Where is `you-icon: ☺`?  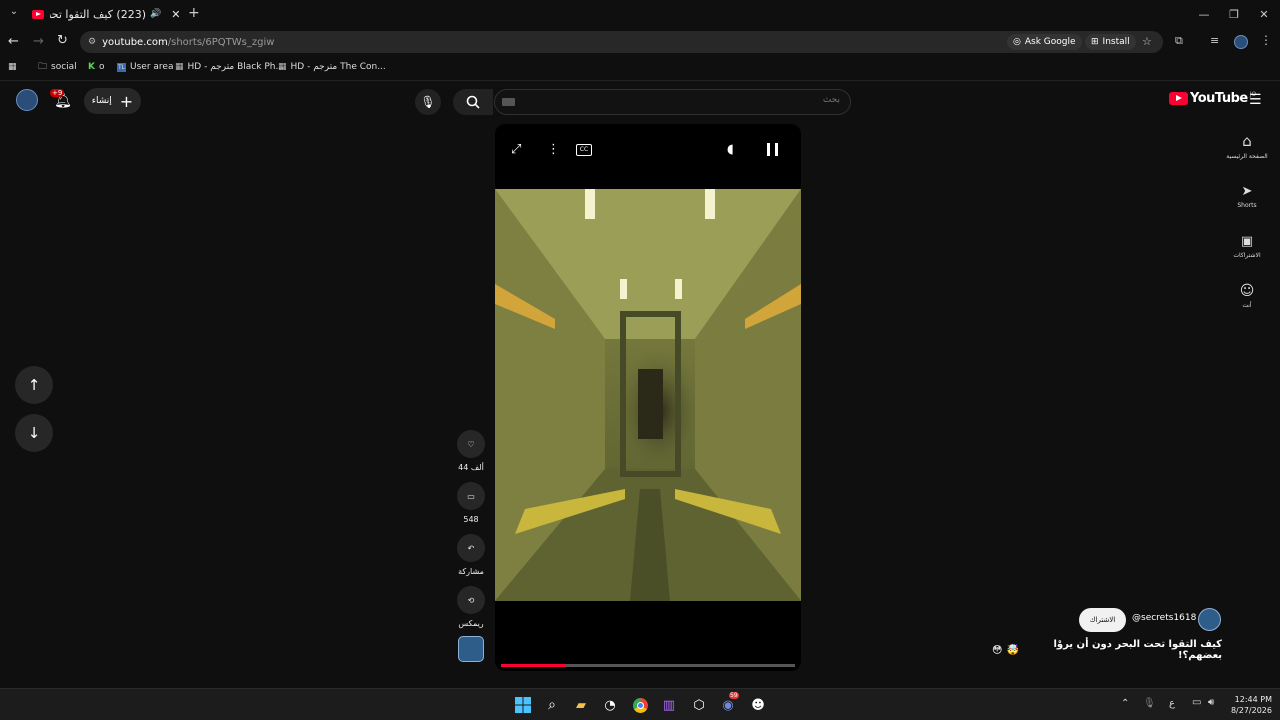 you-icon: ☺ is located at coordinates (1247, 291).